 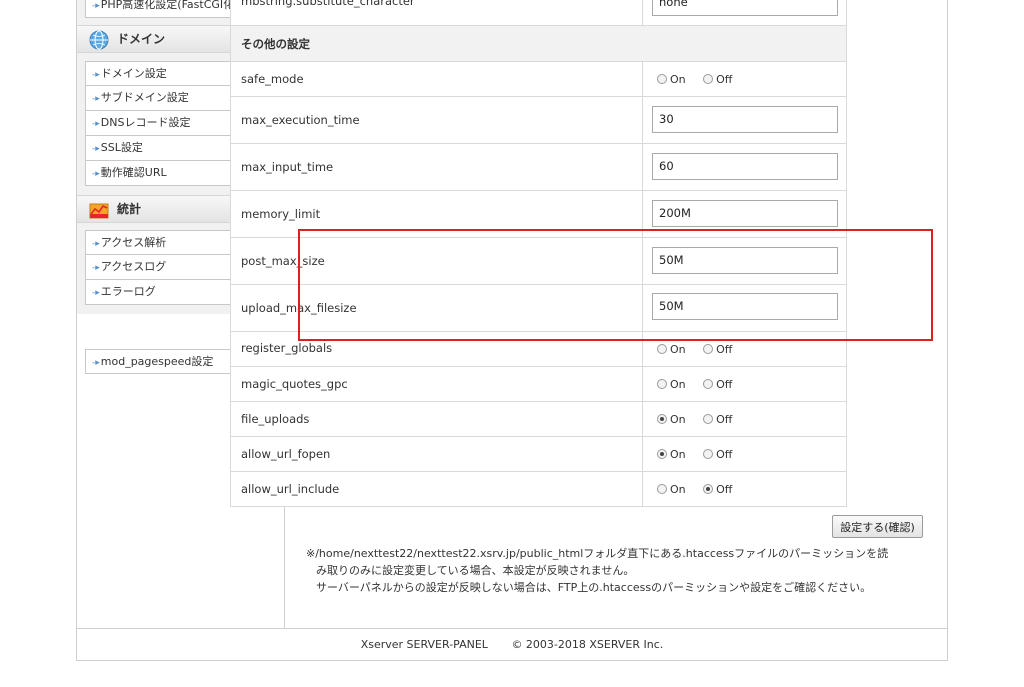 I want to click on mbstring-substitute-input: none, so click(x=745, y=8).